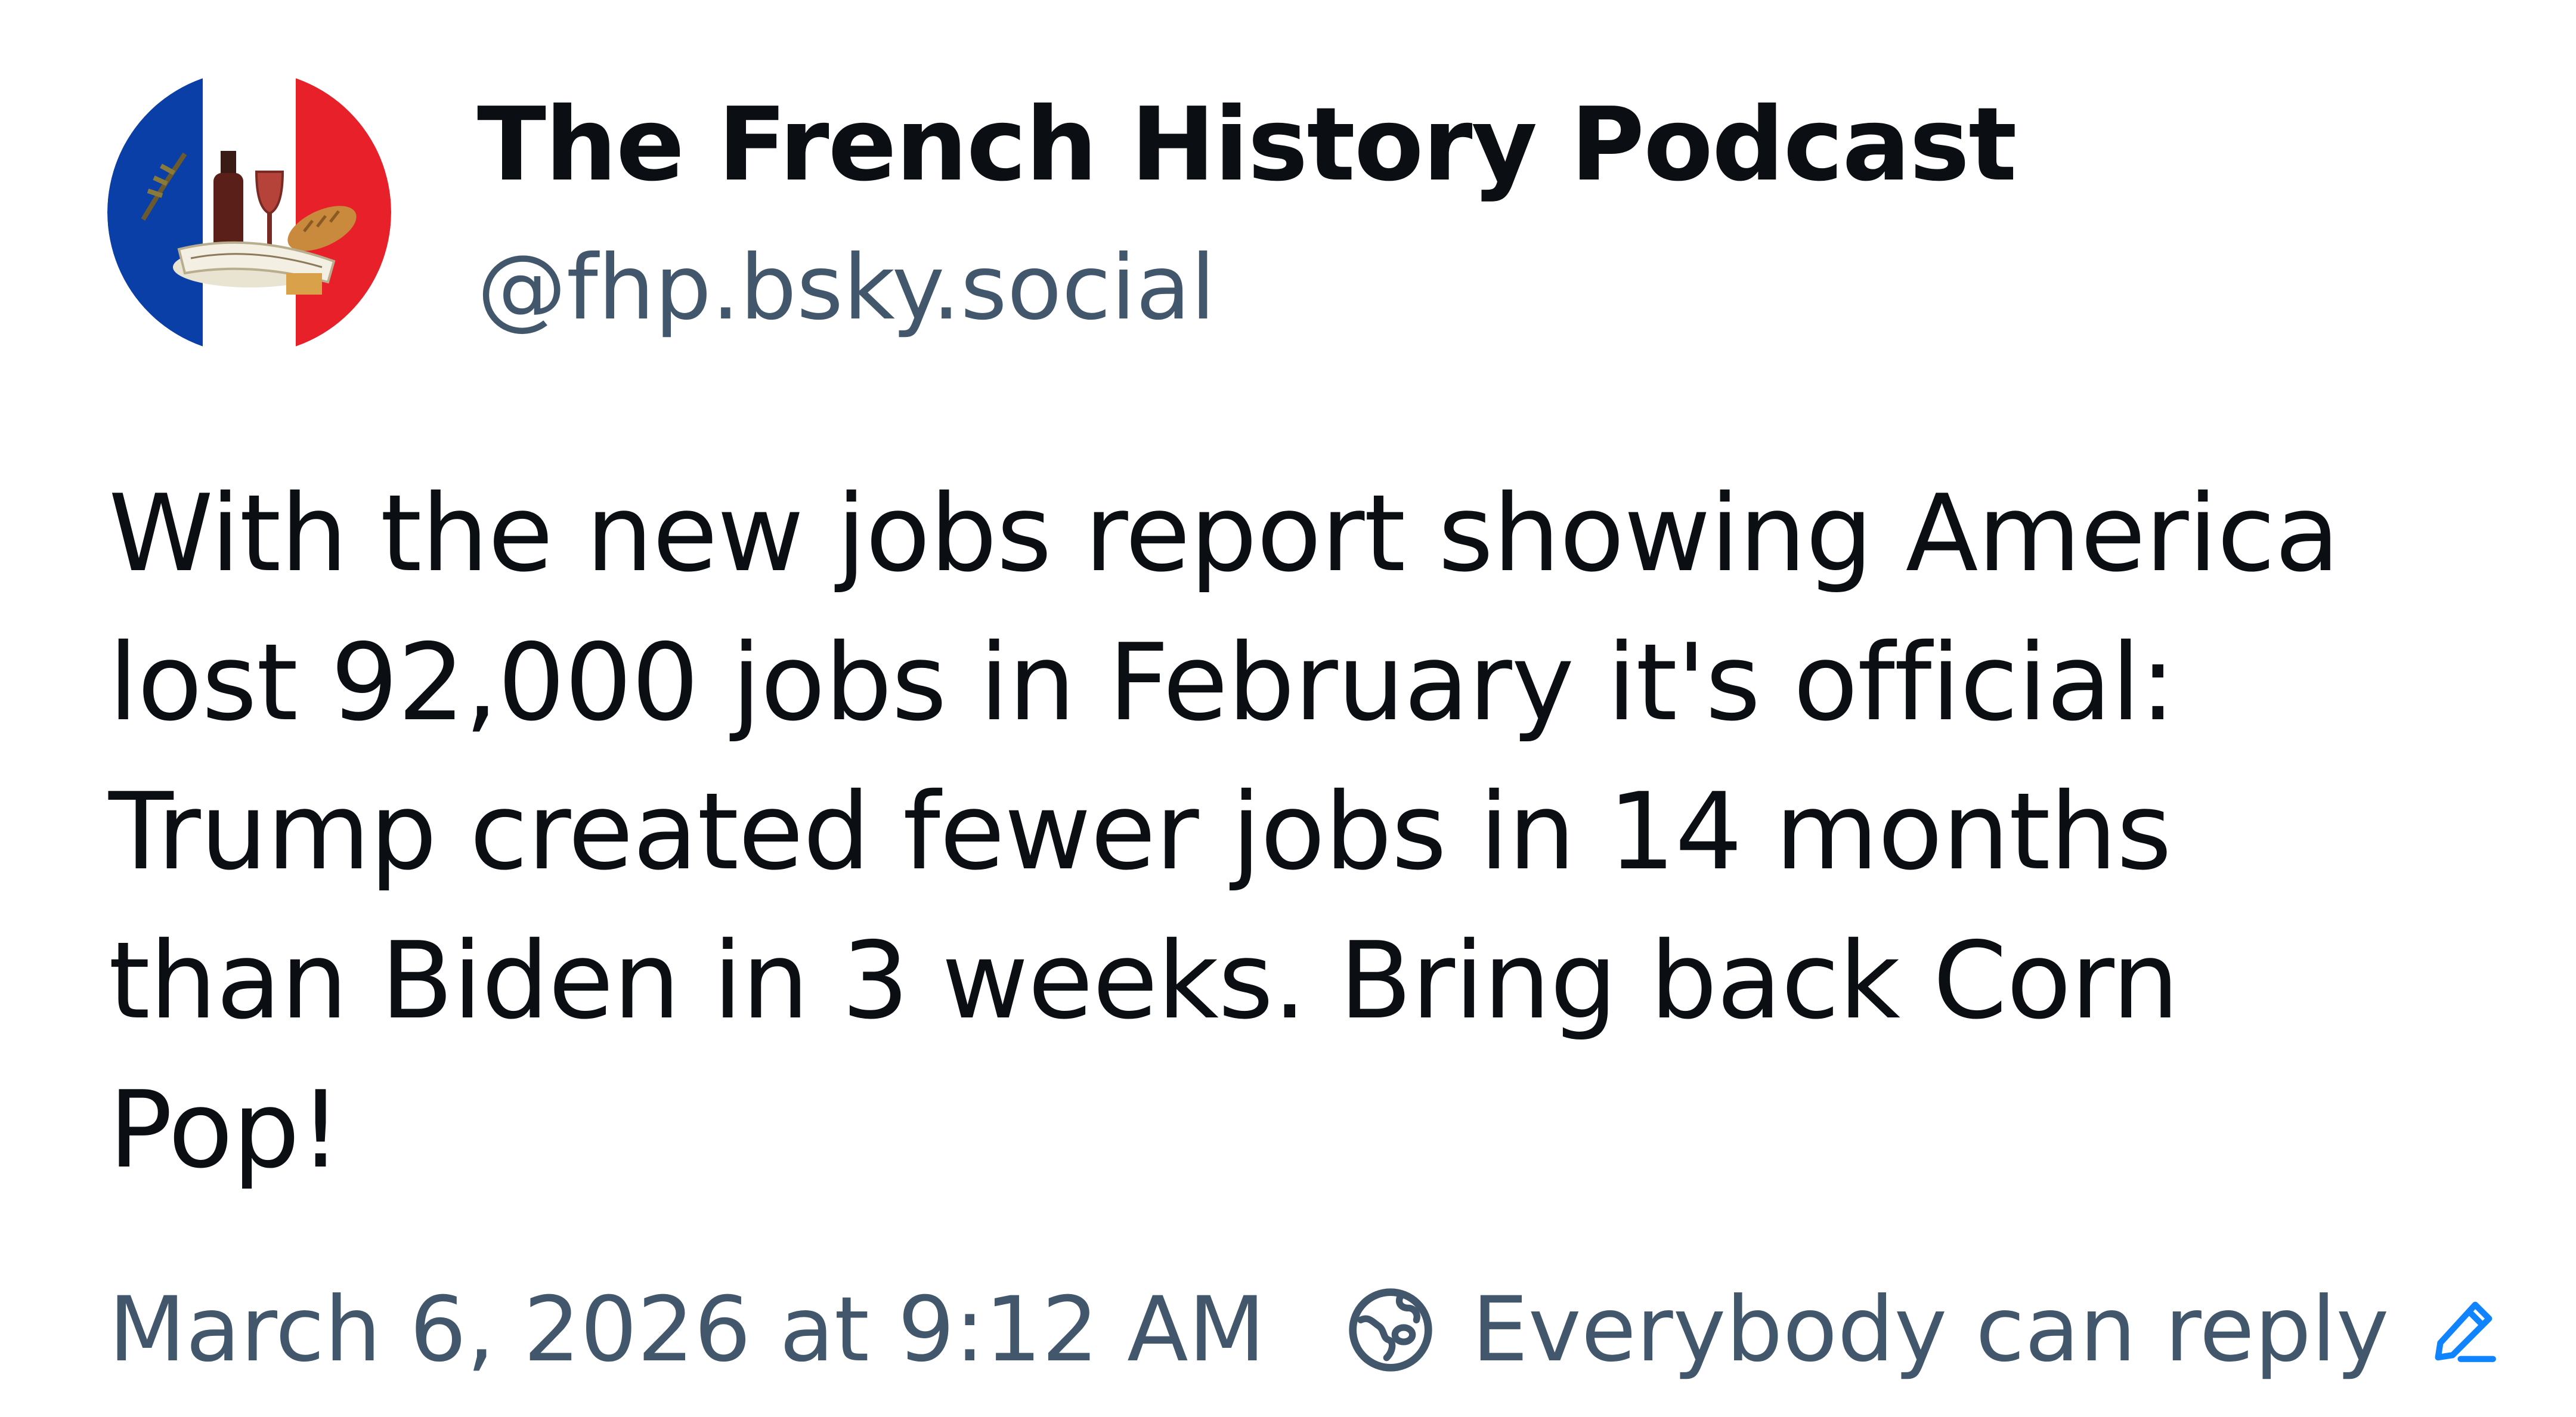 The image size is (2576, 1417). What do you see at coordinates (1225, 533) in the screenshot?
I see `post-text-line: With the new jobs report showing America` at bounding box center [1225, 533].